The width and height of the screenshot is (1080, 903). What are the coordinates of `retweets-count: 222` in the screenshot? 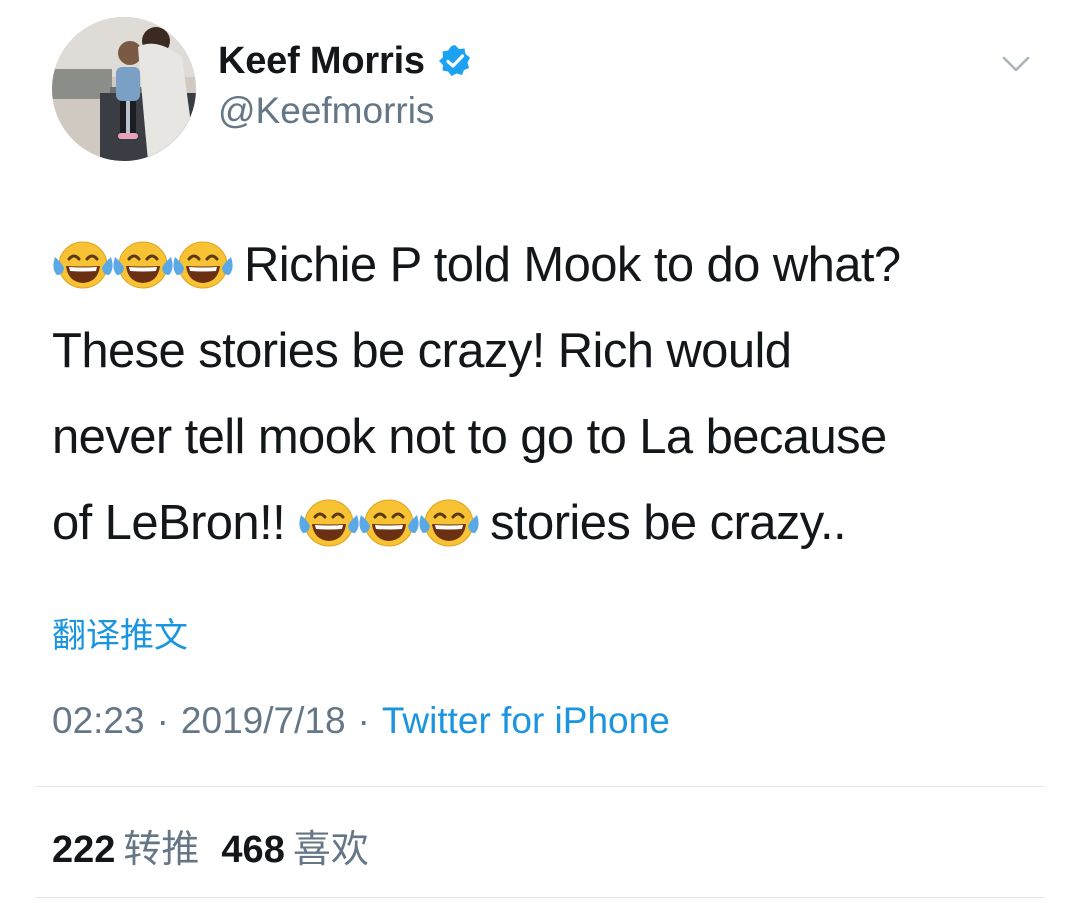 It's located at (84, 850).